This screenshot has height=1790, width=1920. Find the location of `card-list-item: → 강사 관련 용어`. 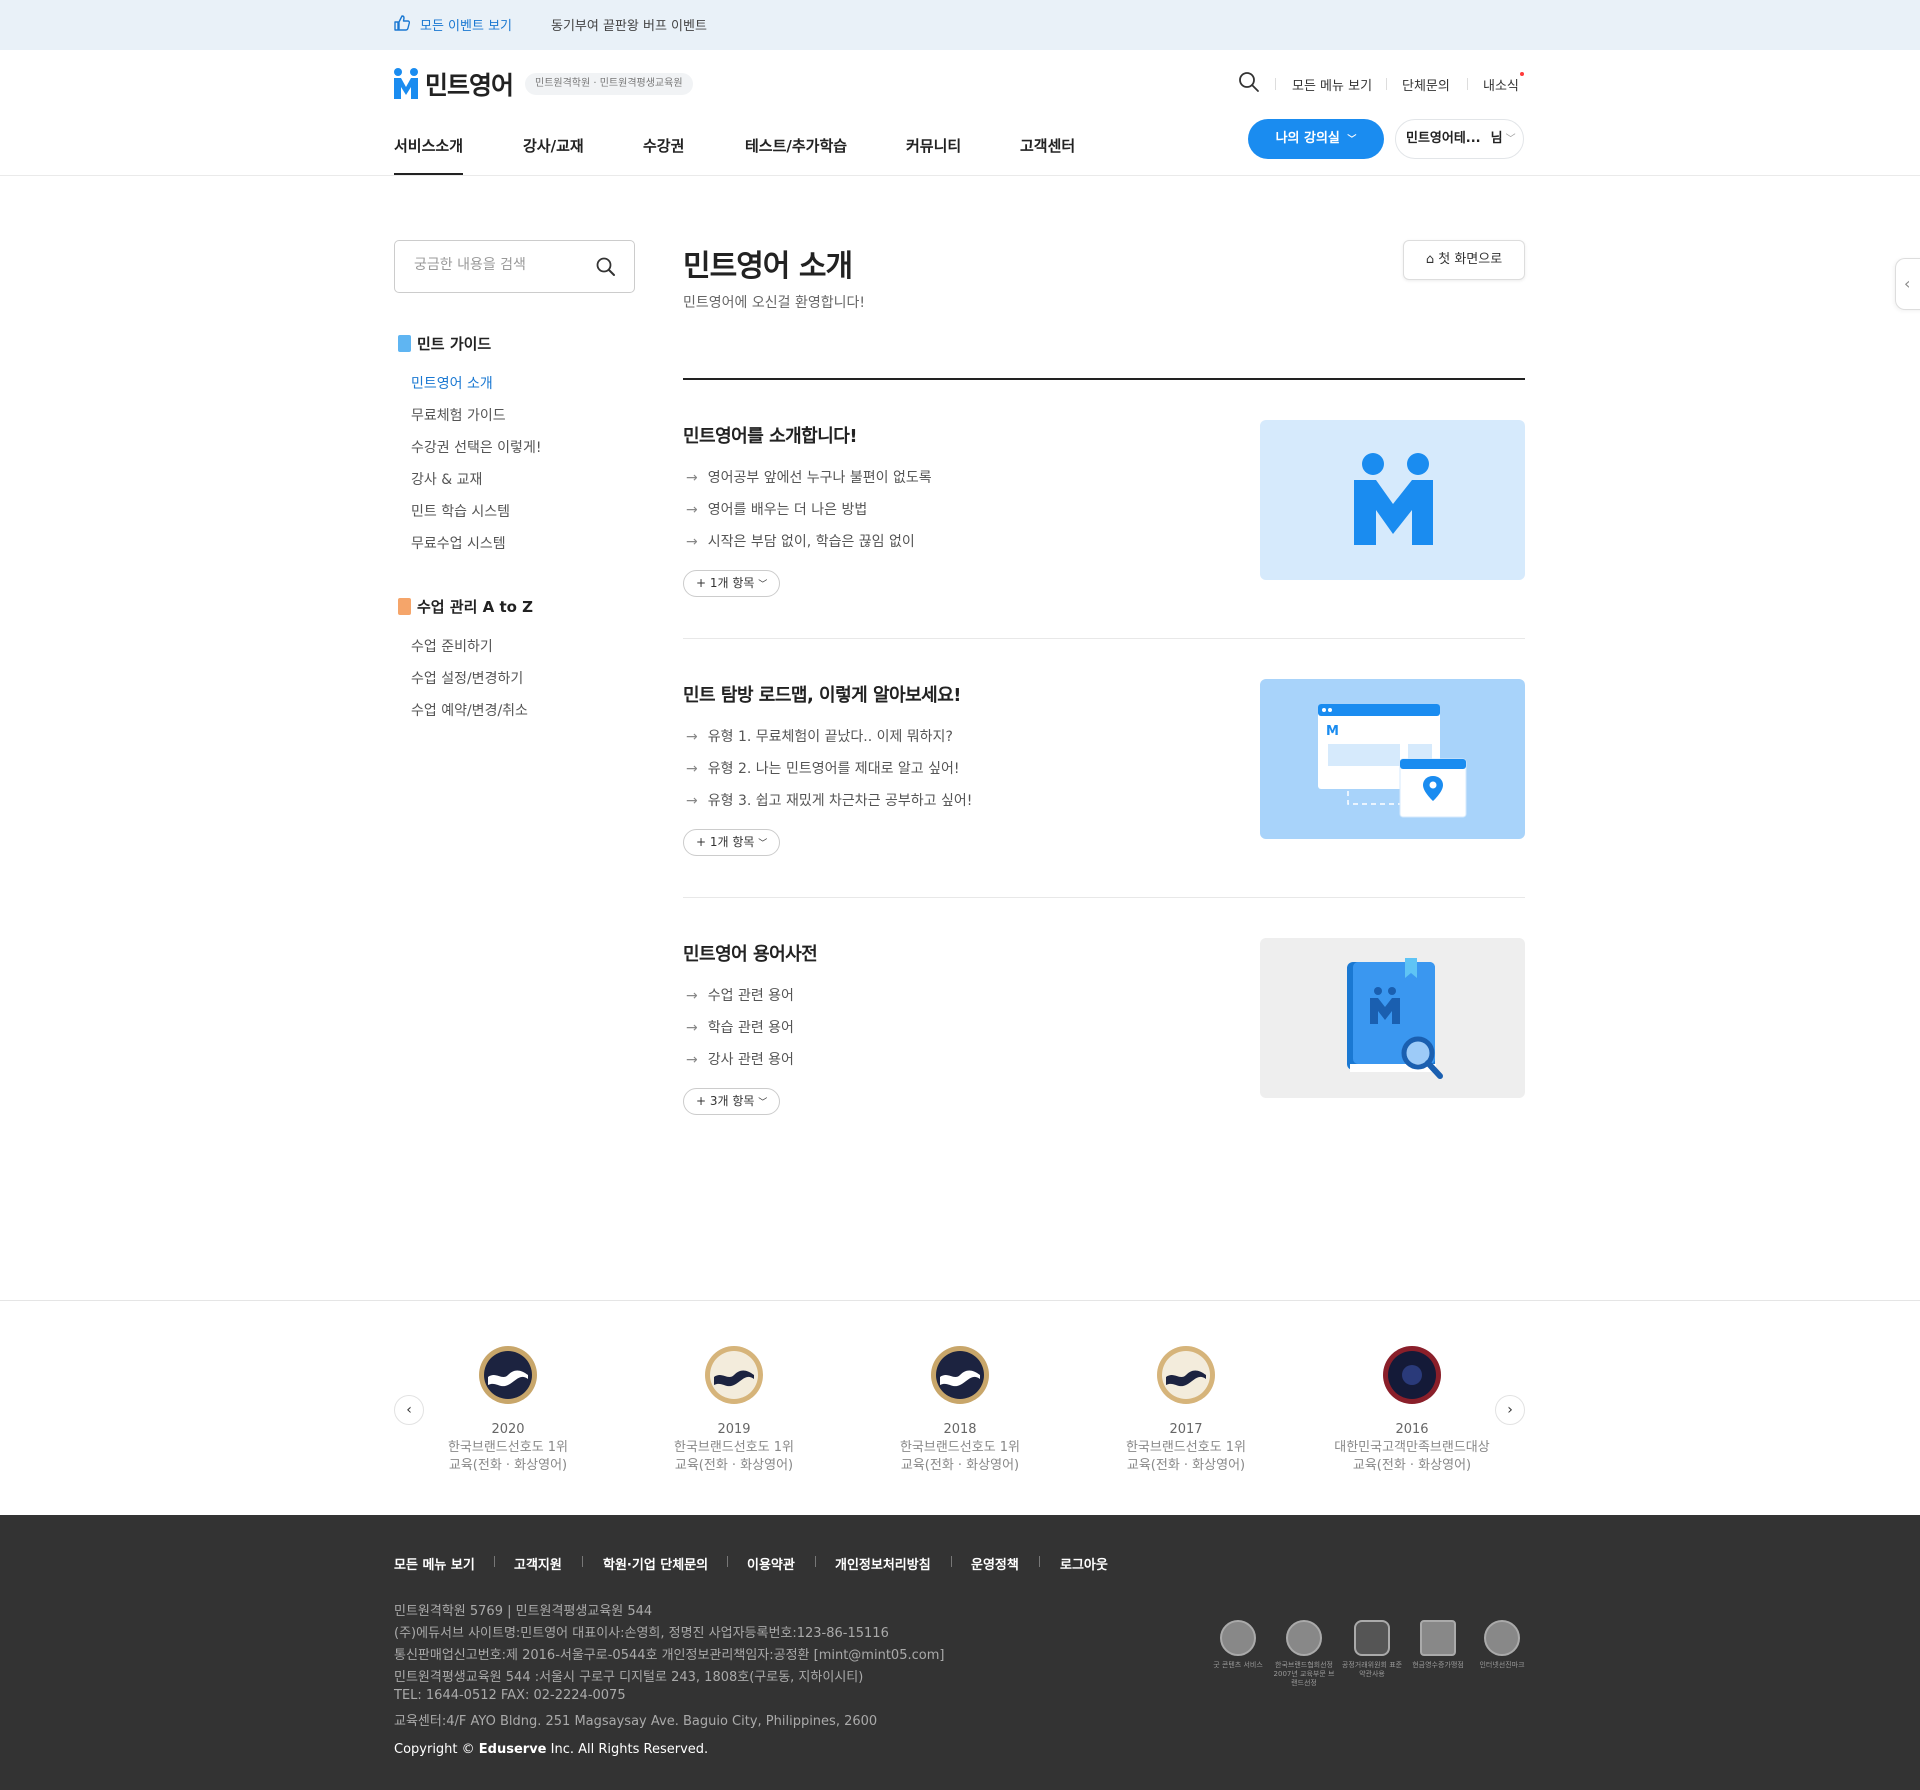

card-list-item: → 강사 관련 용어 is located at coordinates (740, 1059).